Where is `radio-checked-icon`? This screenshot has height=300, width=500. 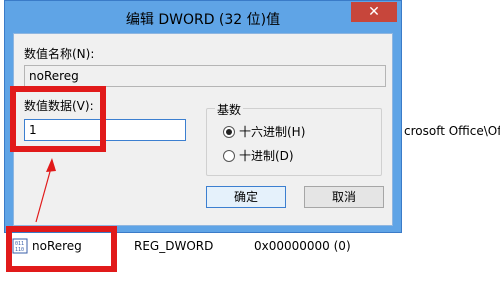 radio-checked-icon is located at coordinates (229, 131).